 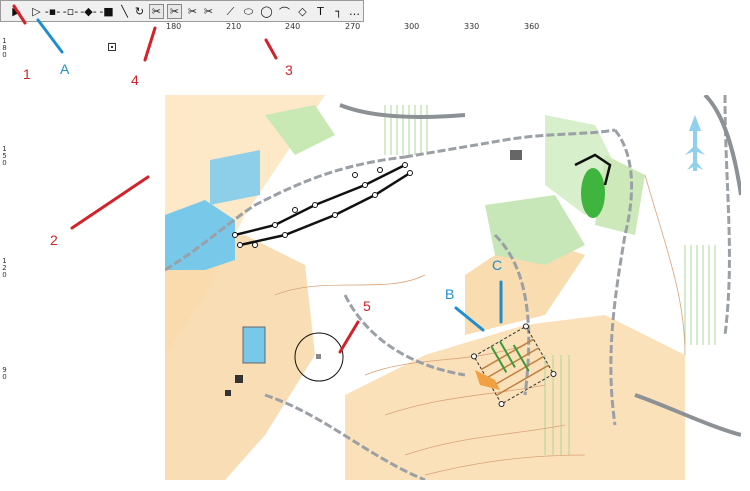 What do you see at coordinates (353, 26) in the screenshot?
I see `ruler-top-tick: 270` at bounding box center [353, 26].